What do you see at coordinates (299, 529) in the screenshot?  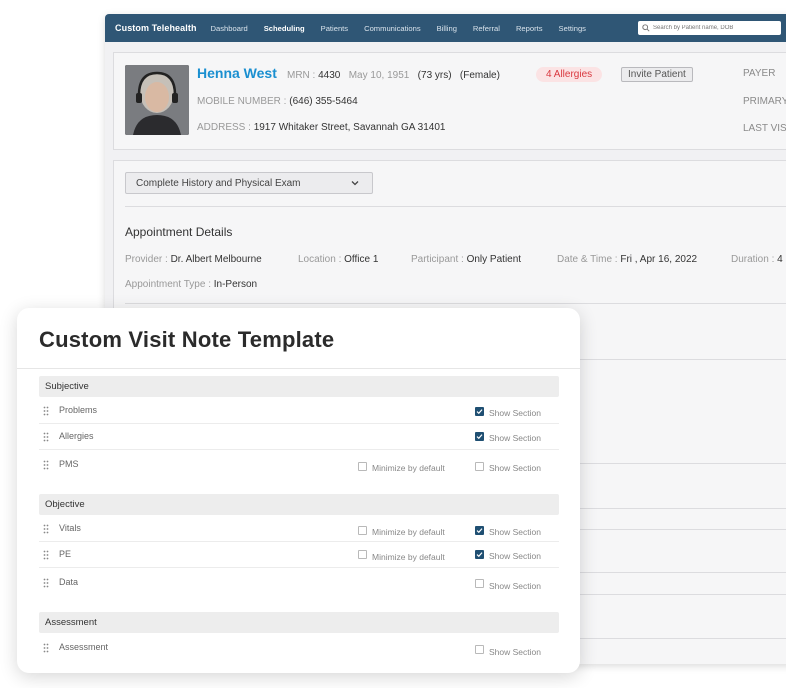 I see `template-item-vitals: Vitals Minimize by default Show Section` at bounding box center [299, 529].